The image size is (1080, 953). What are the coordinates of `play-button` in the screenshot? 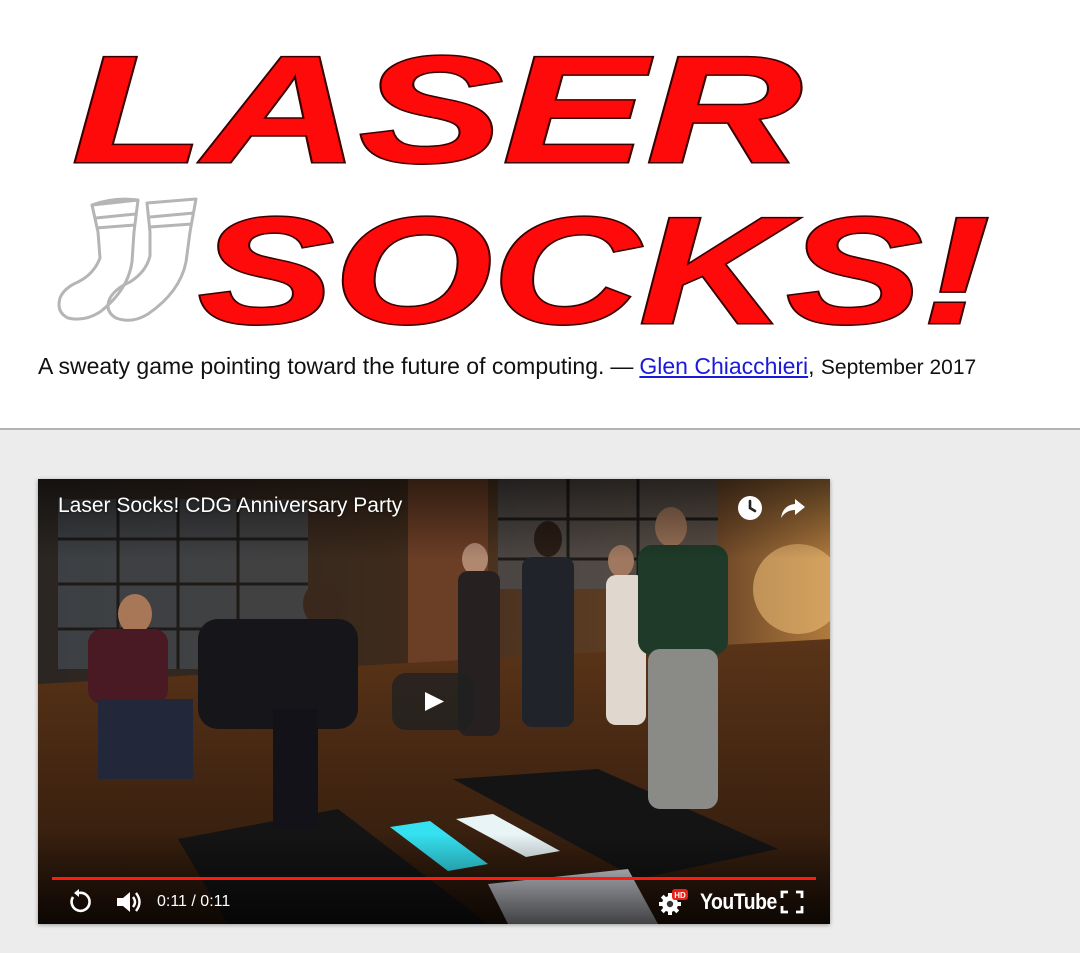 It's located at (433, 701).